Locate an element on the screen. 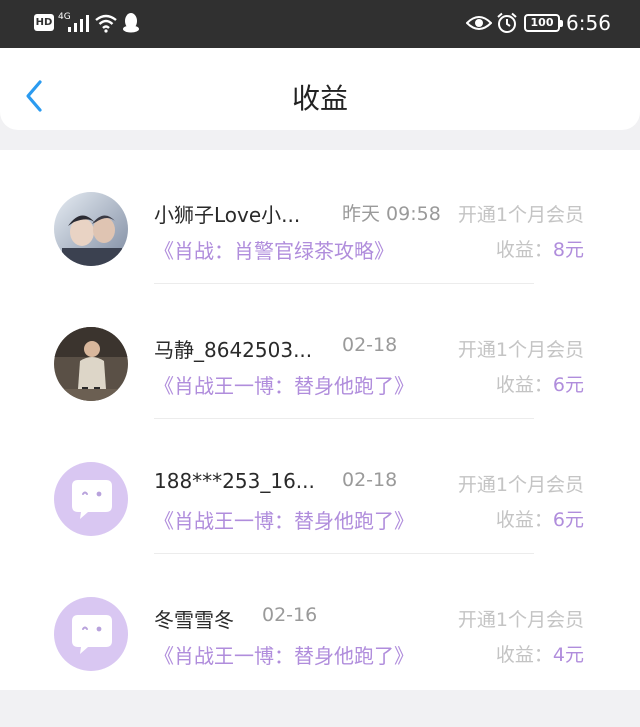  page-header: 收益 is located at coordinates (320, 89).